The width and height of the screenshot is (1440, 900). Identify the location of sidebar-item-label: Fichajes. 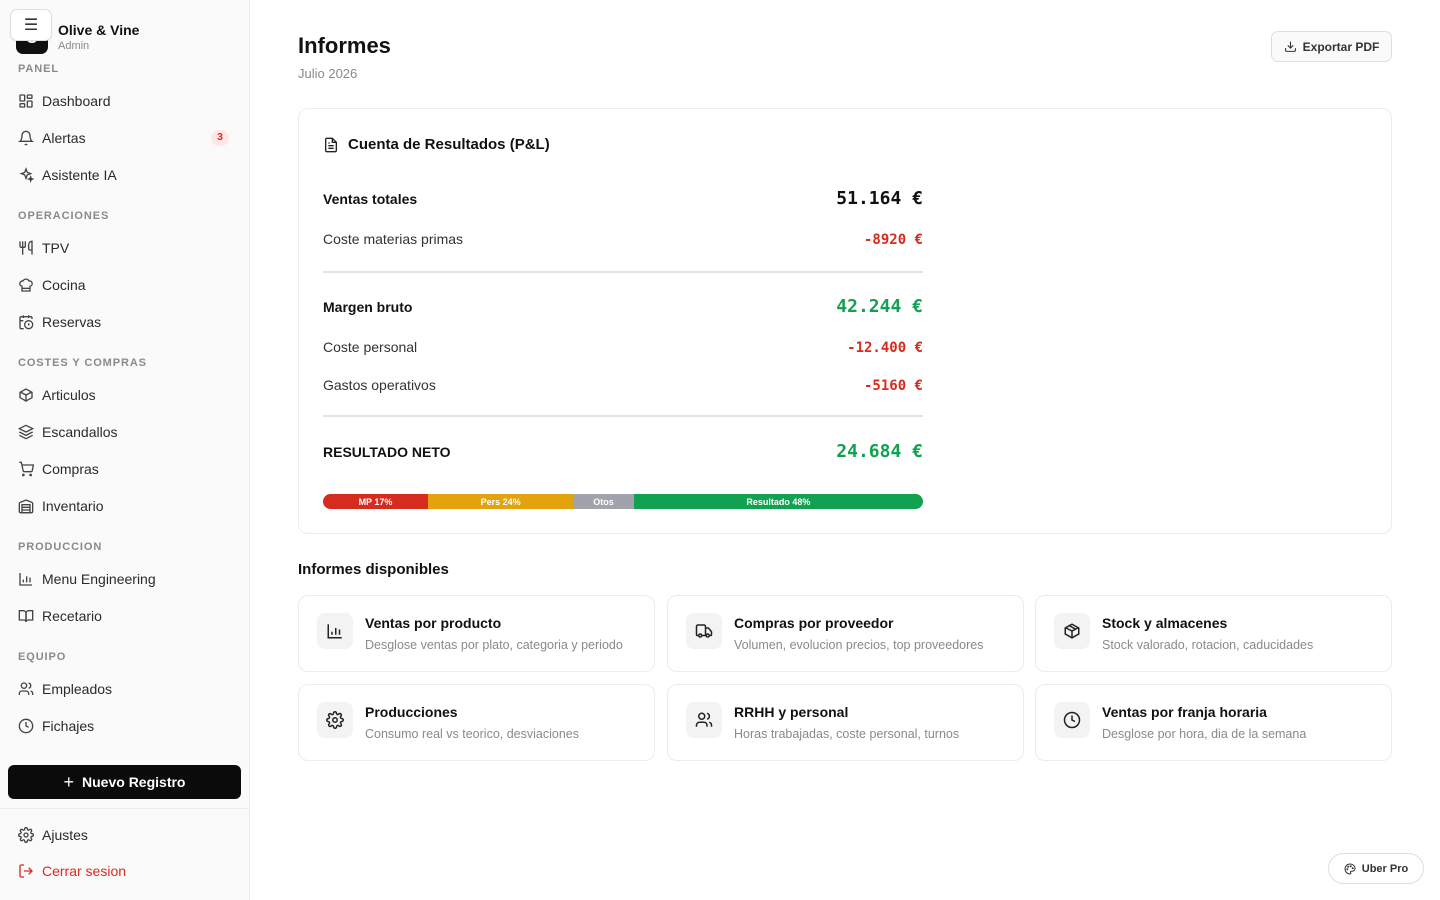
(68, 725).